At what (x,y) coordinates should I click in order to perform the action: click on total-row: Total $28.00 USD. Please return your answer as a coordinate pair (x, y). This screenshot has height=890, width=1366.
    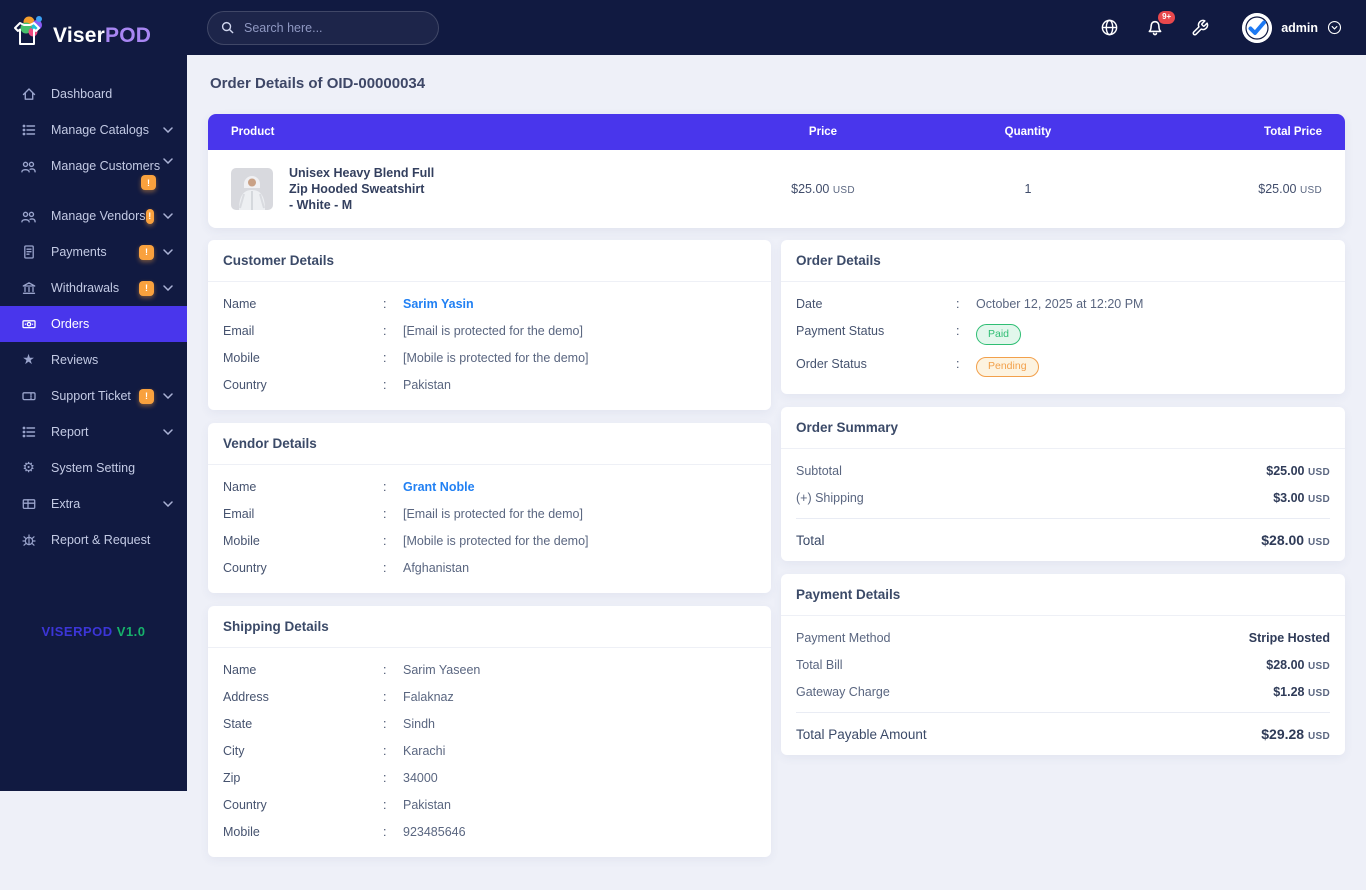
    Looking at the image, I should click on (1063, 533).